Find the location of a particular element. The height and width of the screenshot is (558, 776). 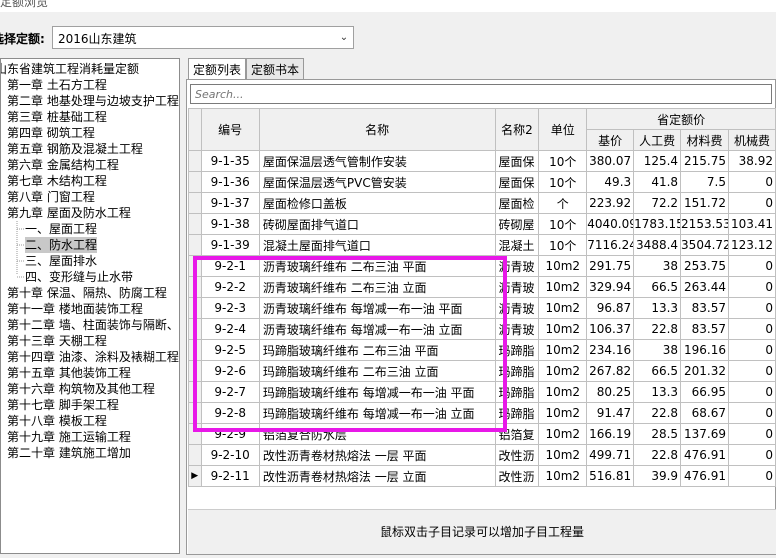

tree-chapter-item: 第十六章 构筑物及其他工程 is located at coordinates (81, 389).